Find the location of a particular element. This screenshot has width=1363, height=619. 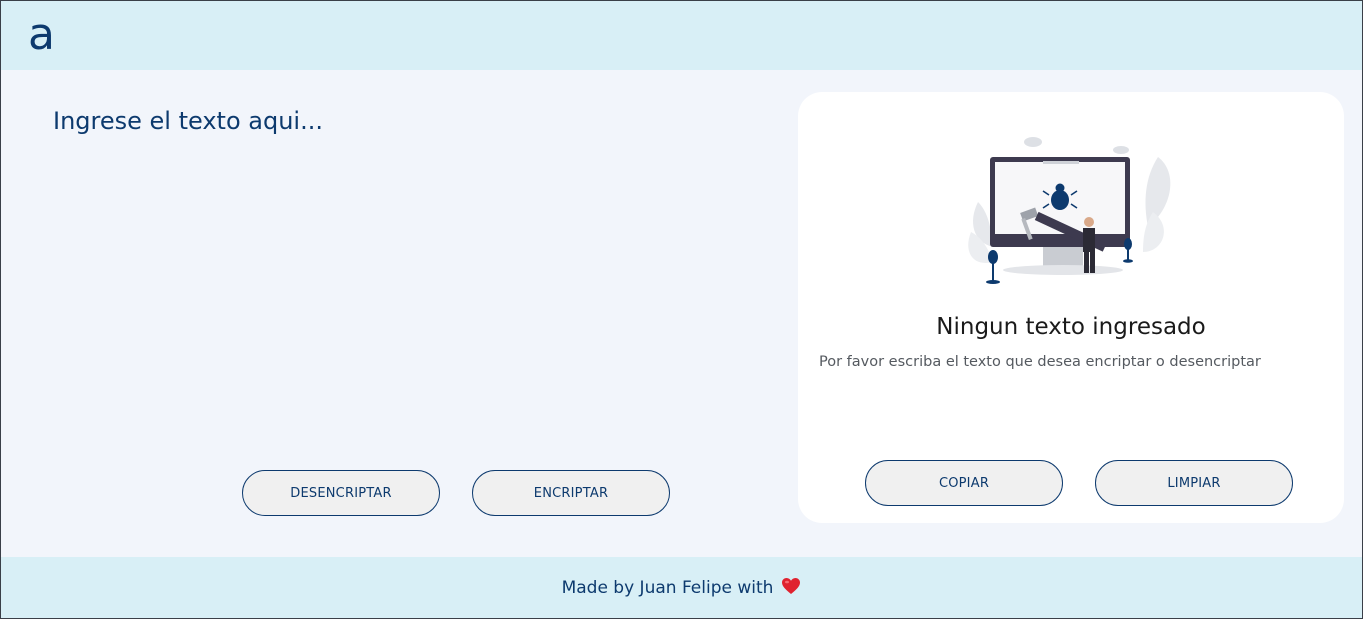

decrypt-button: DESENCRIPTAR is located at coordinates (341, 493).